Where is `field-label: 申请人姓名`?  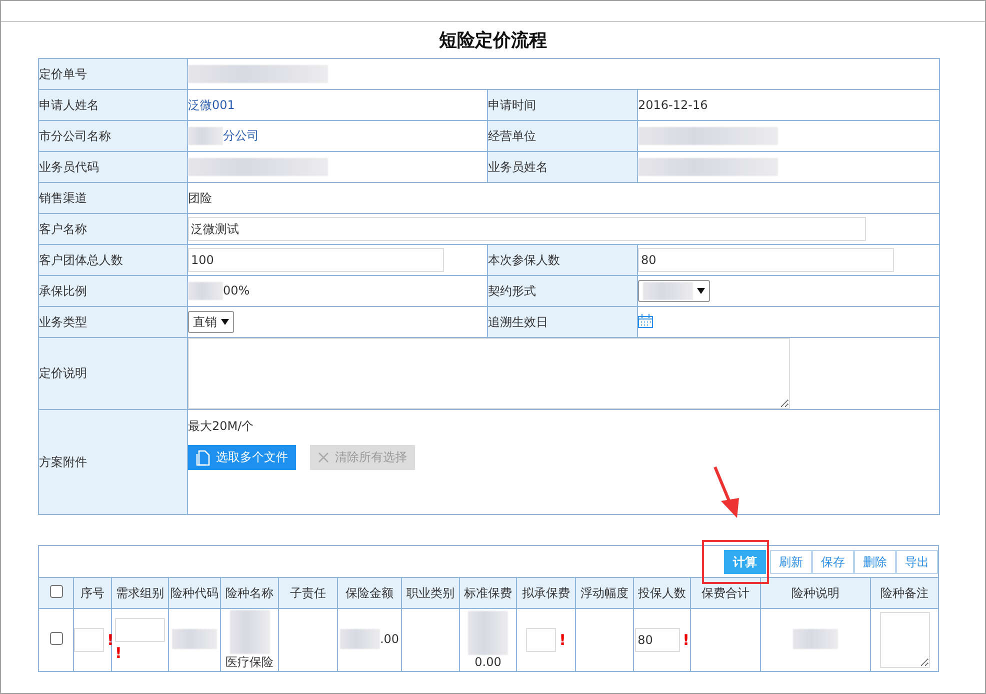
field-label: 申请人姓名 is located at coordinates (113, 105).